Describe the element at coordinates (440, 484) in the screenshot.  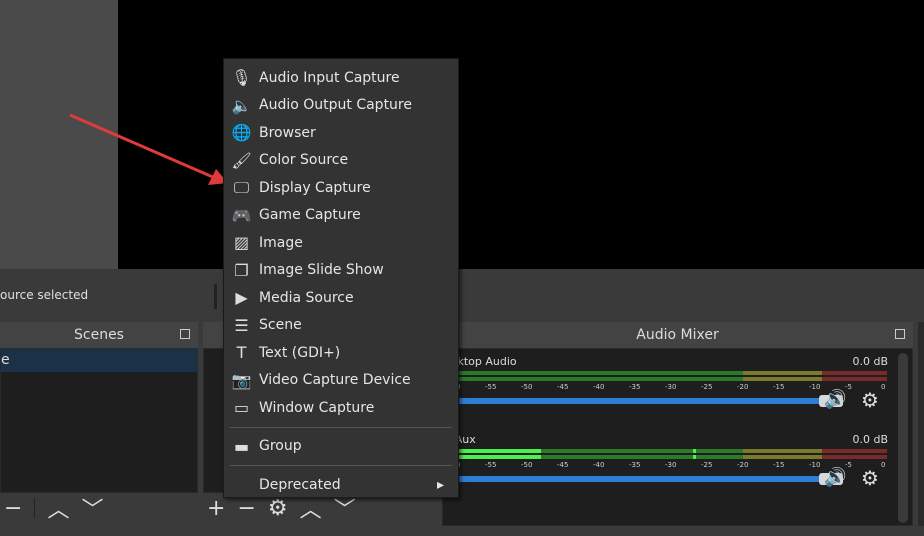
I see `submenu-arrow-icon: ▸` at that location.